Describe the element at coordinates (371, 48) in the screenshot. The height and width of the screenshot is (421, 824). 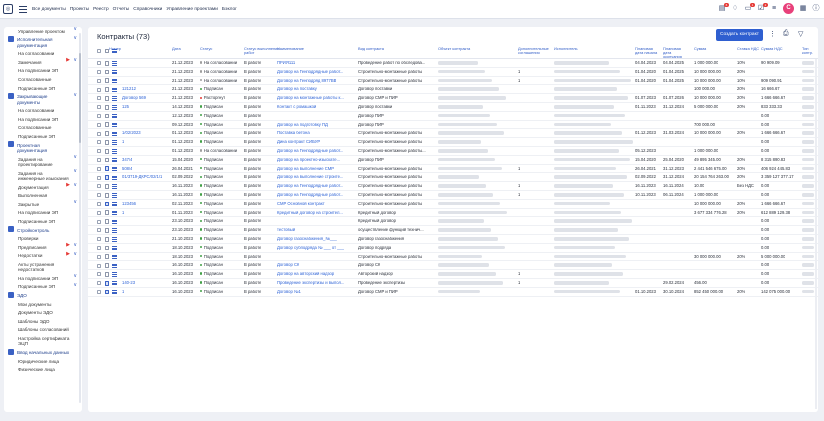
I see `column-header: Вид контракта` at that location.